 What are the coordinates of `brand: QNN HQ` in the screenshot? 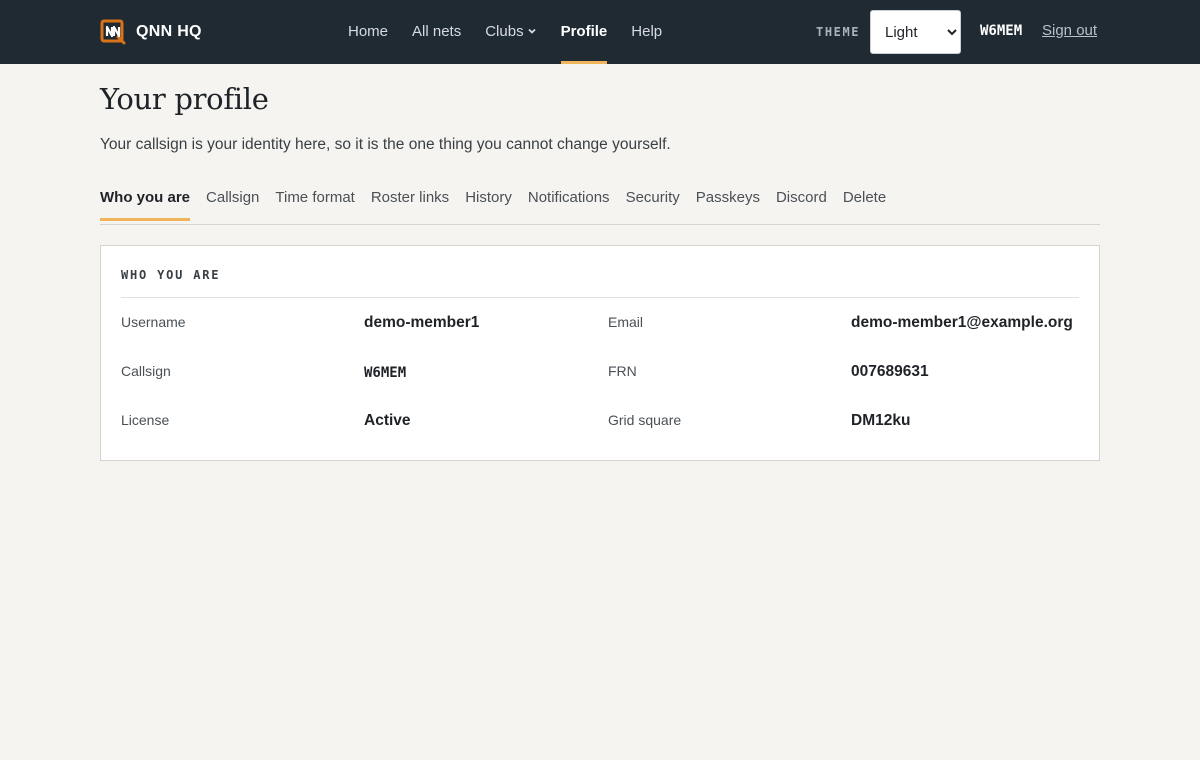 It's located at (151, 32).